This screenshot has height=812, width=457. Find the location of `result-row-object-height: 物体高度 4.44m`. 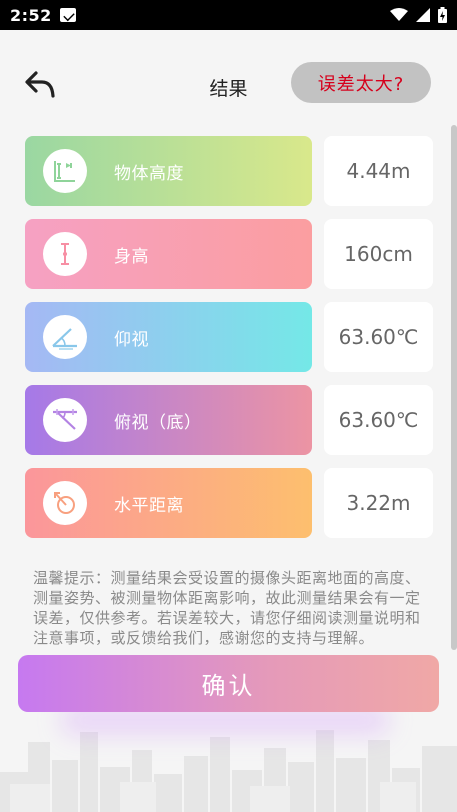

result-row-object-height: 物体高度 4.44m is located at coordinates (229, 171).